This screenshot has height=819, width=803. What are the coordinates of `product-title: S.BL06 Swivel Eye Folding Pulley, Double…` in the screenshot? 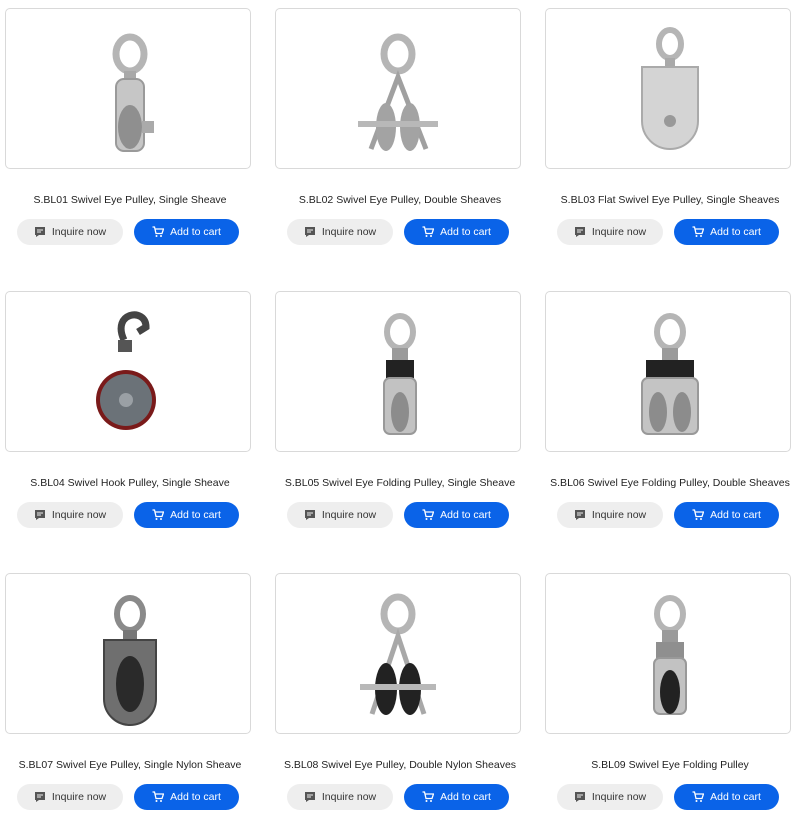 It's located at (670, 483).